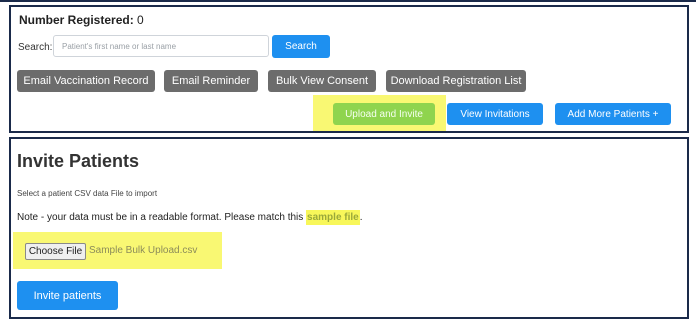  Describe the element at coordinates (322, 81) in the screenshot. I see `bulk-view-consent-button: Bulk View Consent` at that location.